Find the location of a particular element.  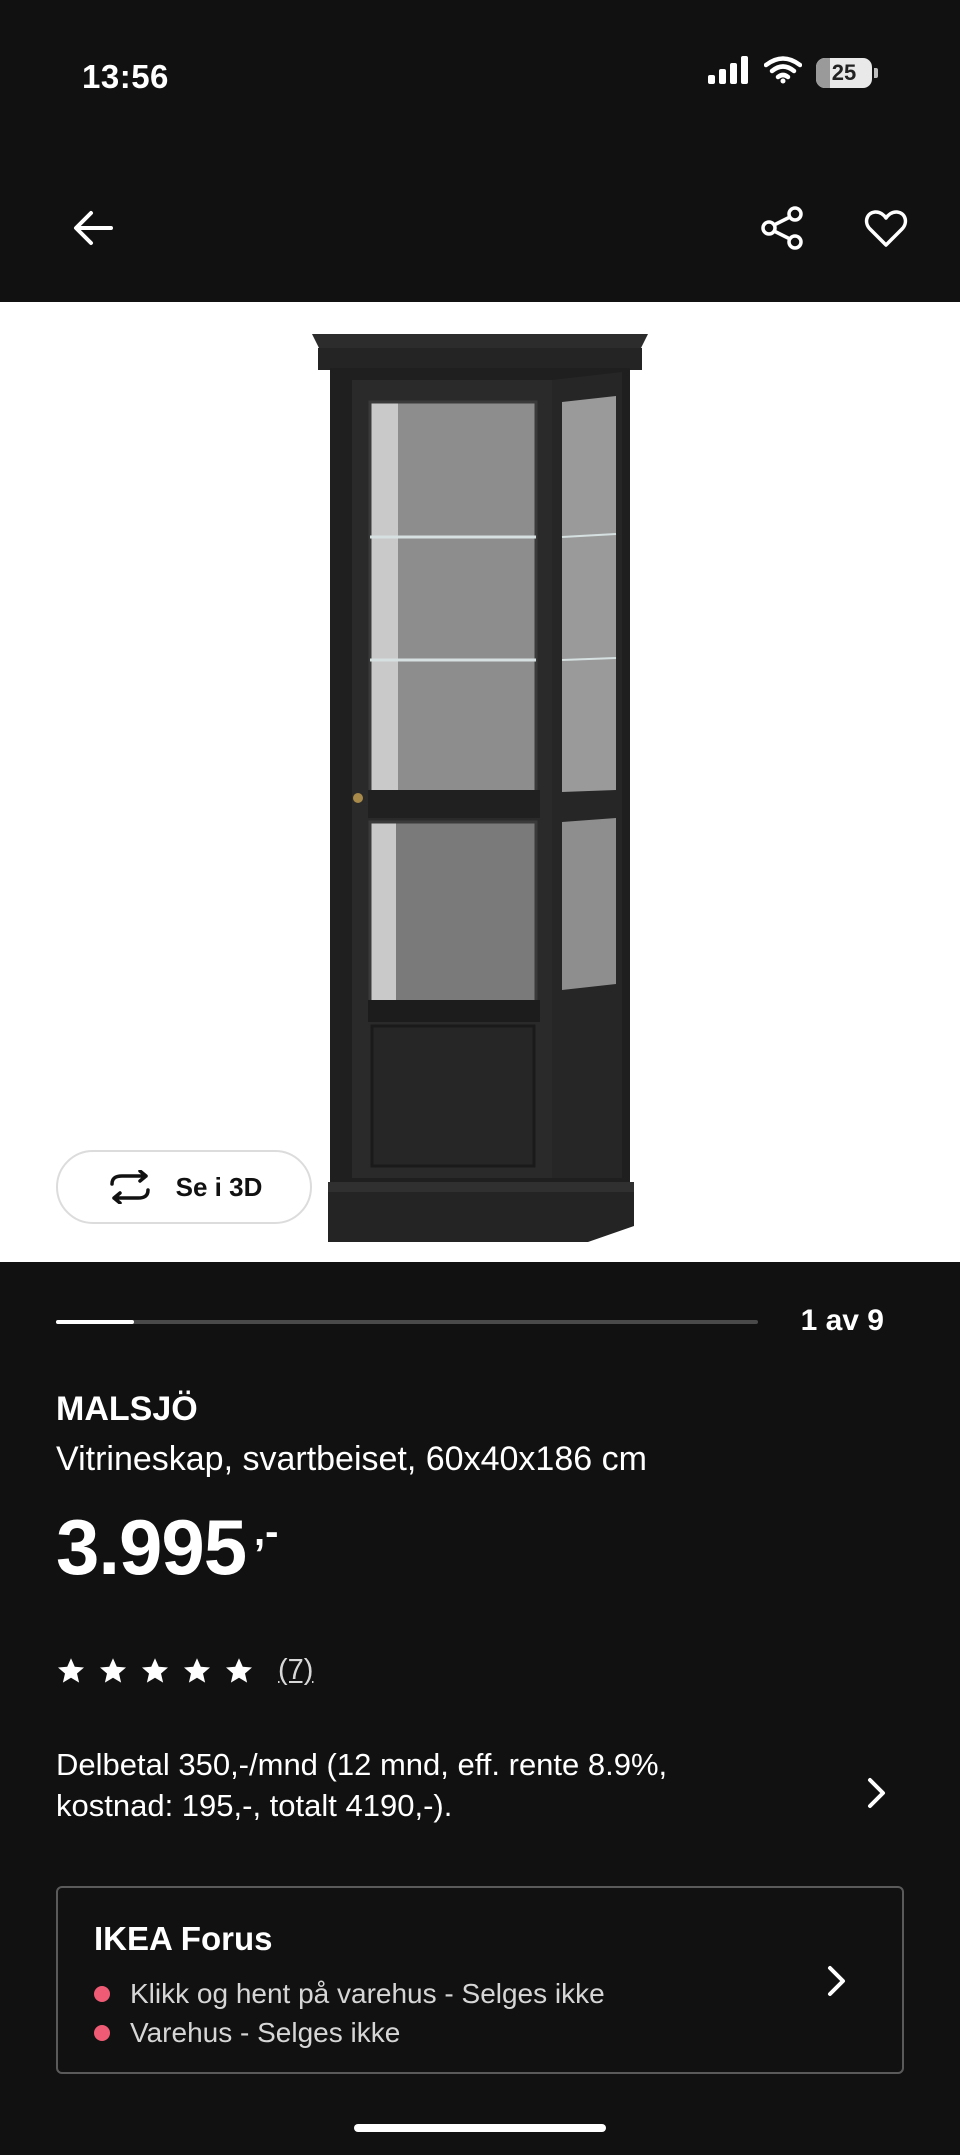

store-availability-line: Klikk og hent på varehus - Selges ikke is located at coordinates (349, 1994).